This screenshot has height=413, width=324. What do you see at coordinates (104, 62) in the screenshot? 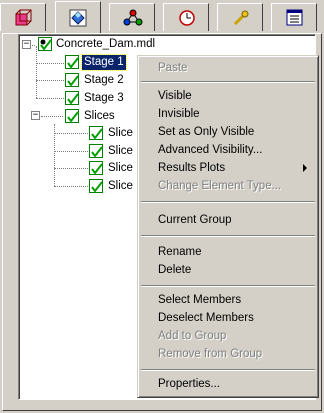
I see `tree-stage1-label: Stage 1` at bounding box center [104, 62].